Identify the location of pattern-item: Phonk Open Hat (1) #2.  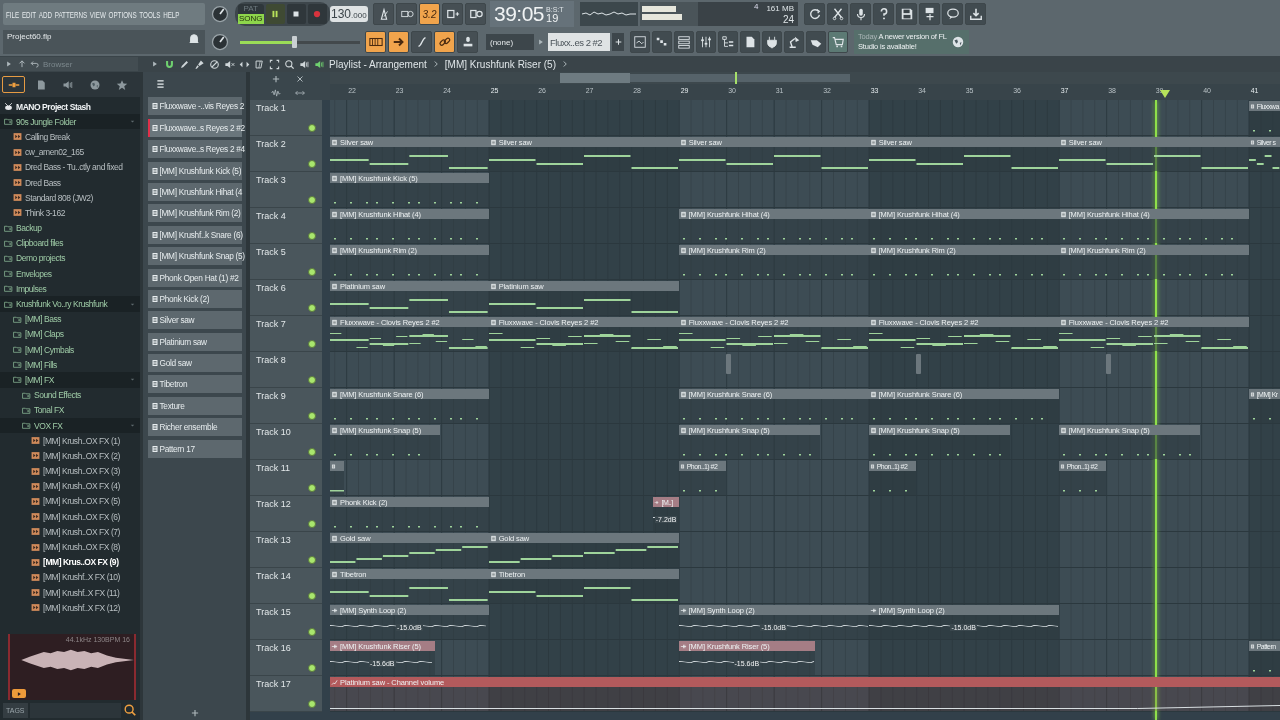
(194, 277).